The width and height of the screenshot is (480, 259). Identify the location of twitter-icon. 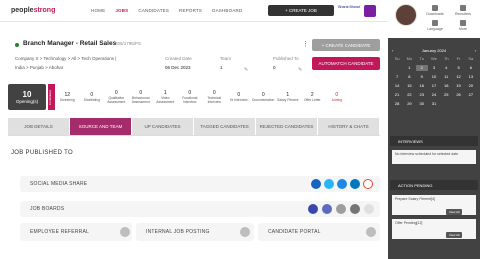
(329, 184).